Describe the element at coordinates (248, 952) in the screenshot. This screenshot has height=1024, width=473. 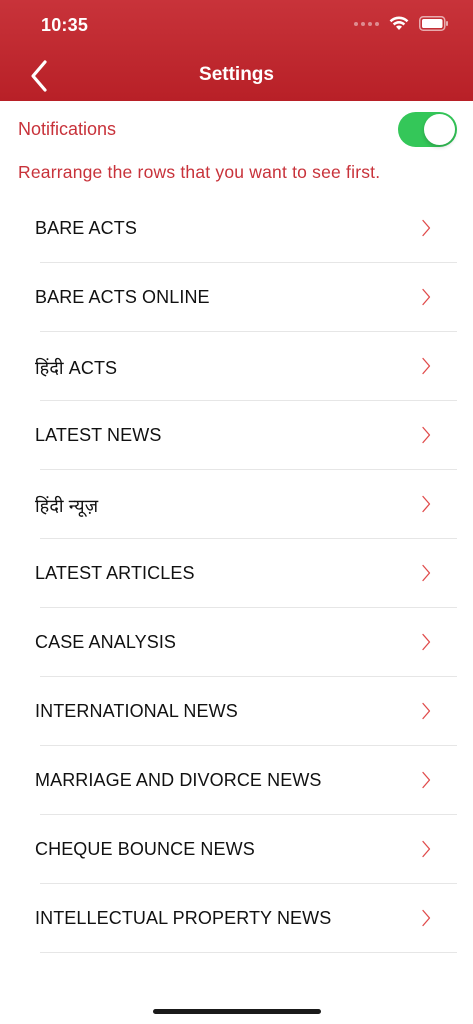
I see `divider` at that location.